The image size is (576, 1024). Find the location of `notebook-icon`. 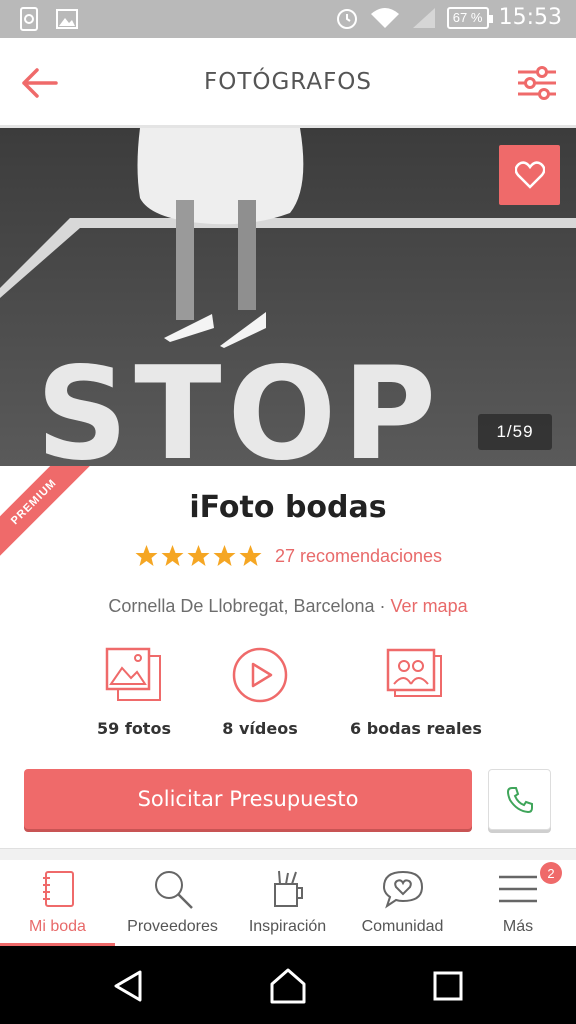

notebook-icon is located at coordinates (58, 889).